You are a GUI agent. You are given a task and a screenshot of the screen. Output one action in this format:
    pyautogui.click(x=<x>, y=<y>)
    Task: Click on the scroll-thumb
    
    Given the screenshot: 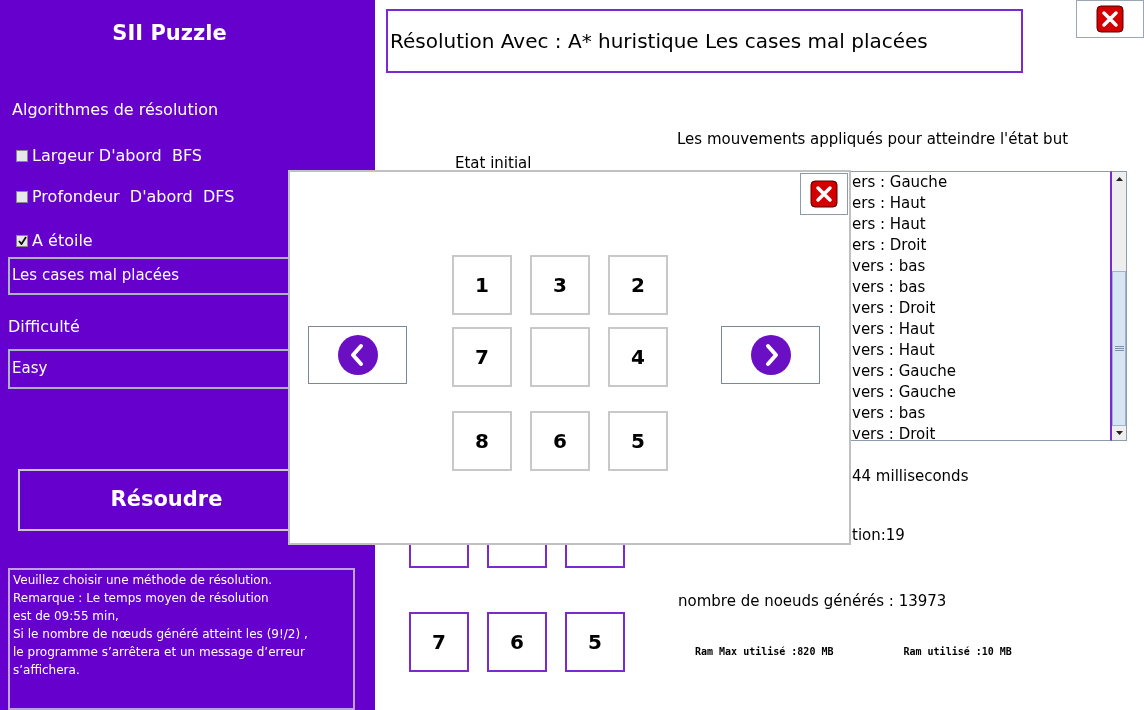 What is the action you would take?
    pyautogui.click(x=1119, y=348)
    